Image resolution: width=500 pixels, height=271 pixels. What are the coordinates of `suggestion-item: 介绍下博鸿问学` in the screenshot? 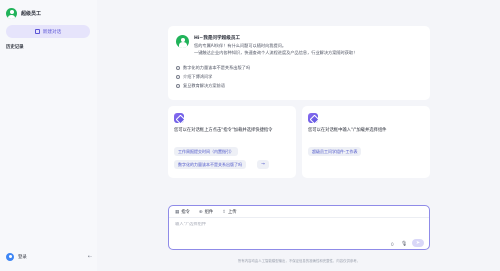 It's located at (194, 77).